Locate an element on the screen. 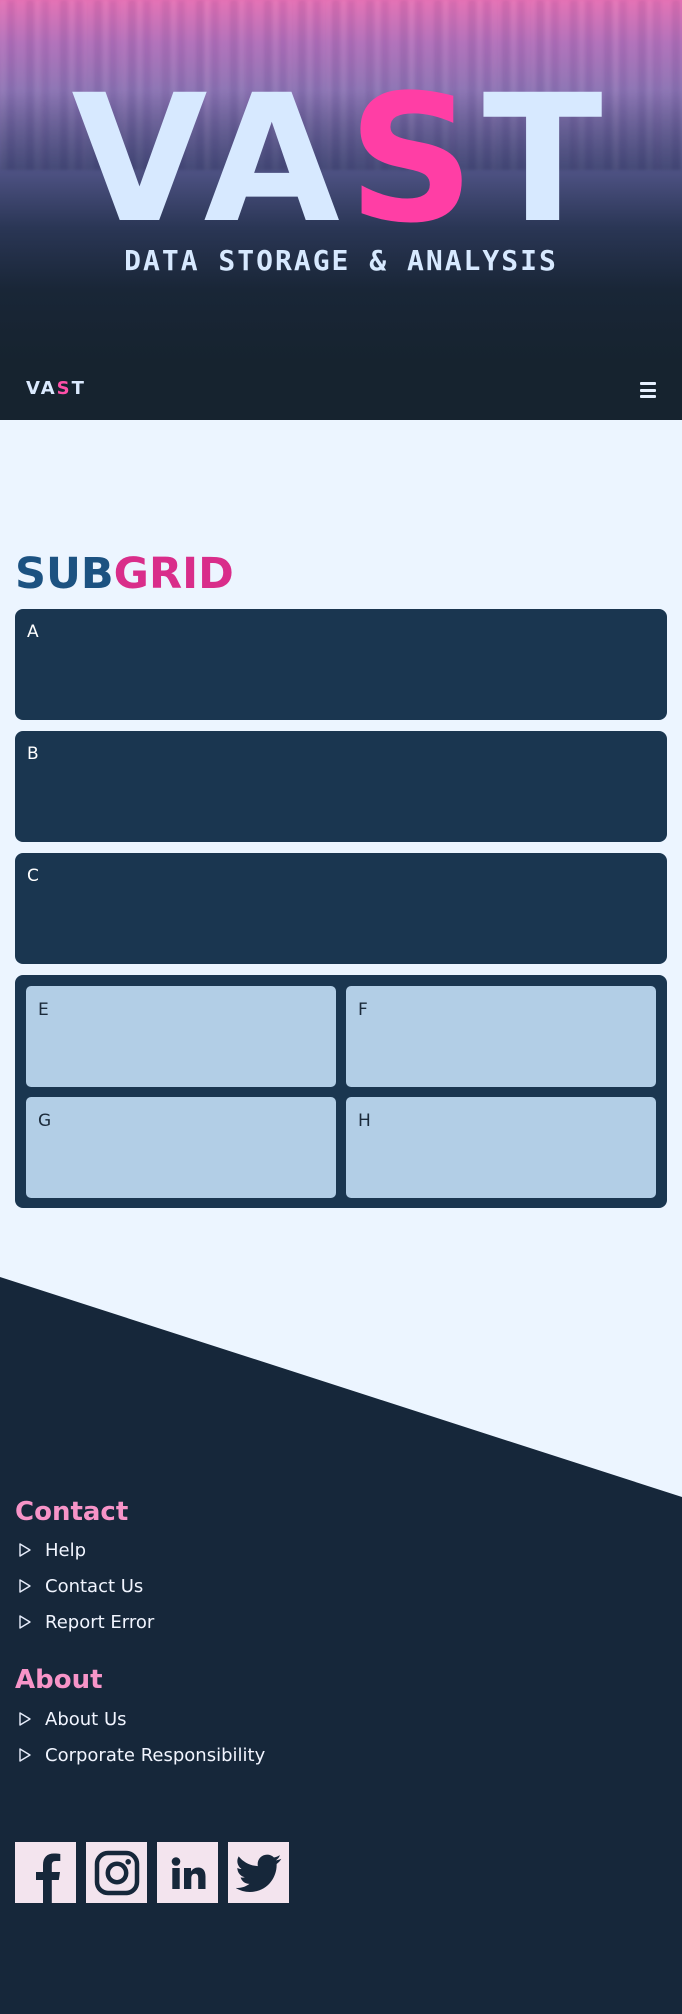 The width and height of the screenshot is (682, 2014). footer-link-about-us: About Us is located at coordinates (72, 1719).